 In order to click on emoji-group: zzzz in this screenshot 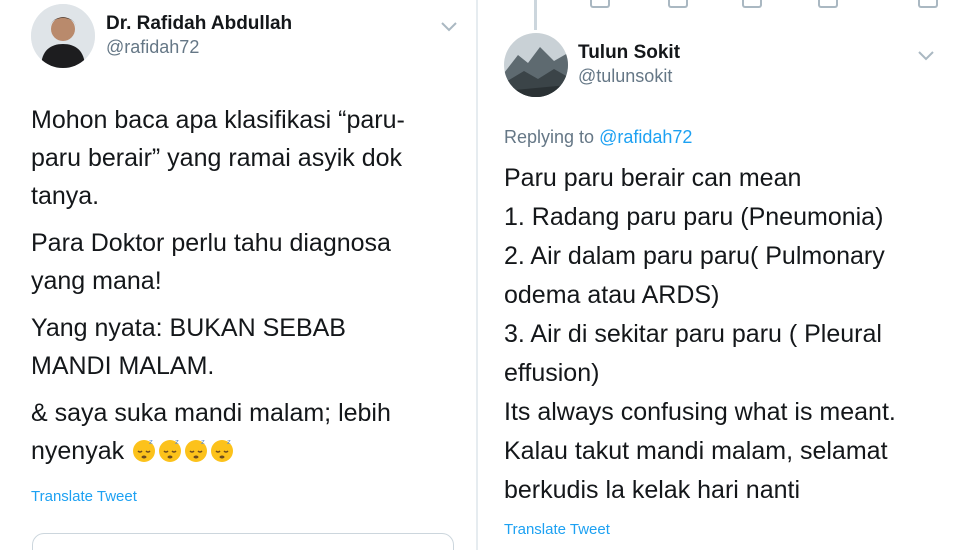, I will do `click(179, 451)`.